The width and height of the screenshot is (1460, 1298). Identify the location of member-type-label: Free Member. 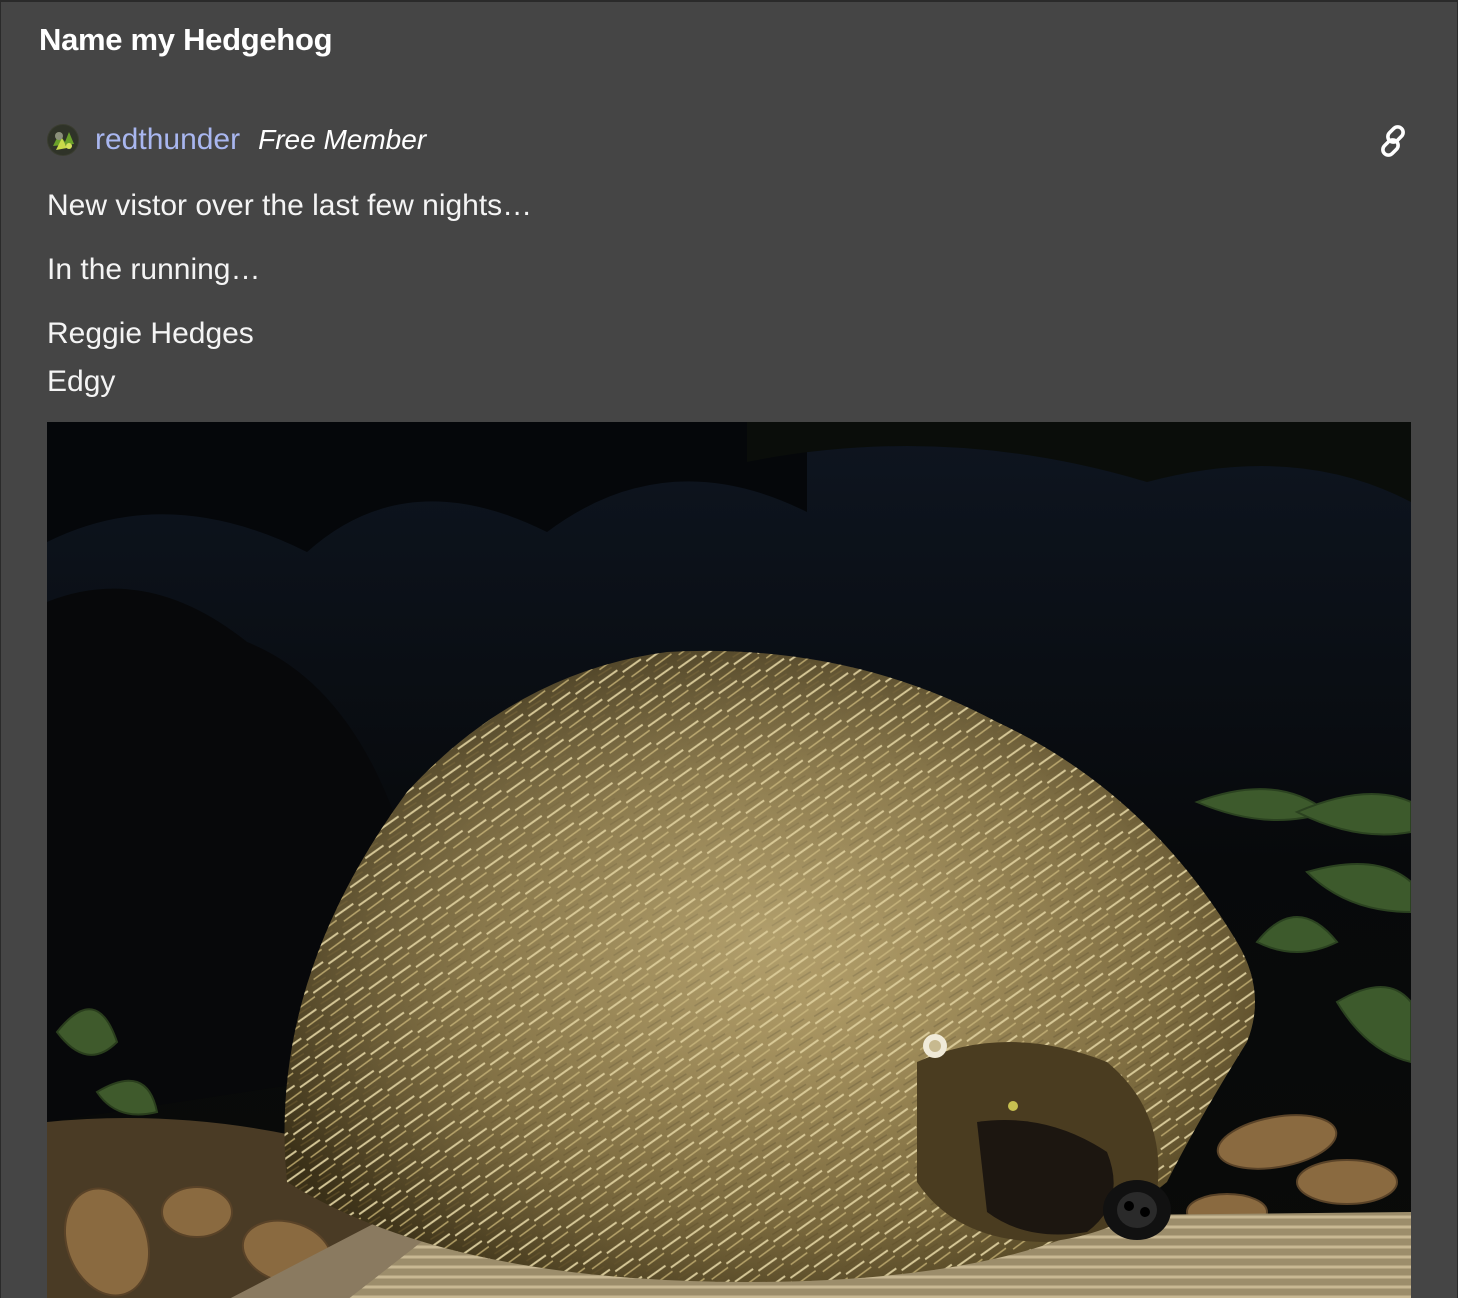
(342, 139).